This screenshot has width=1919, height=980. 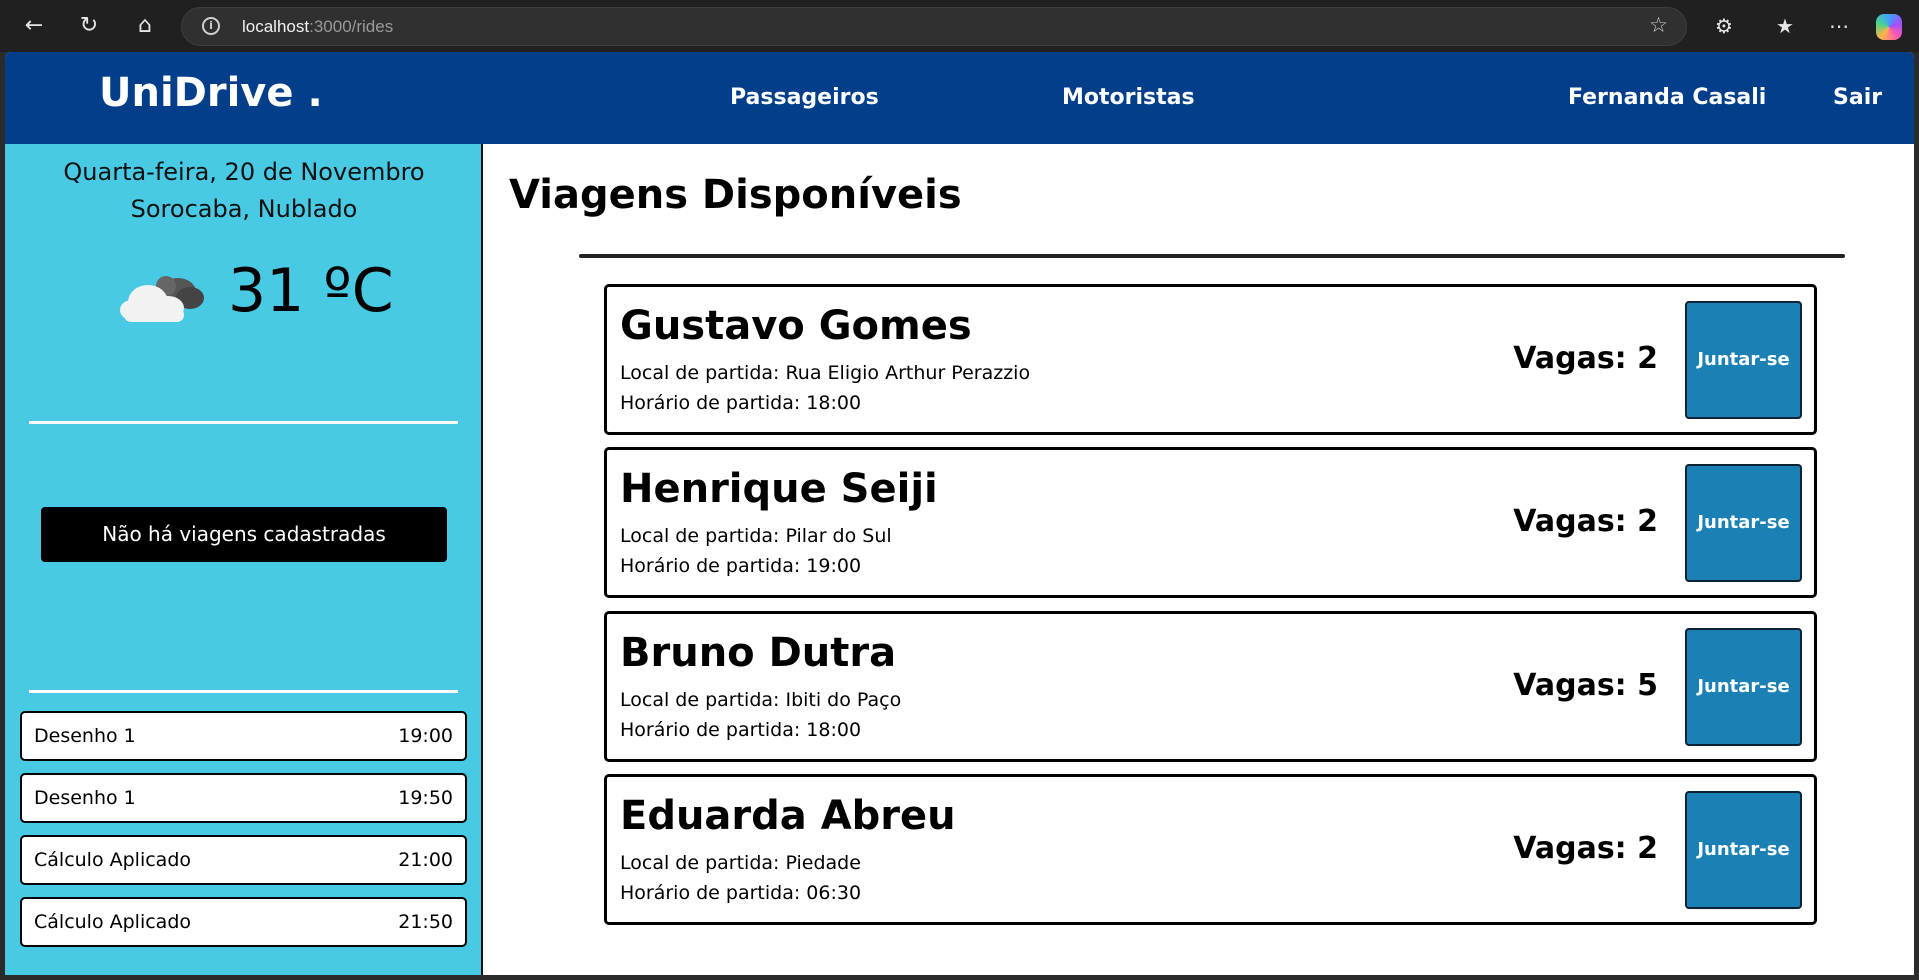 What do you see at coordinates (311, 291) in the screenshot?
I see `temperature: 31 ºC` at bounding box center [311, 291].